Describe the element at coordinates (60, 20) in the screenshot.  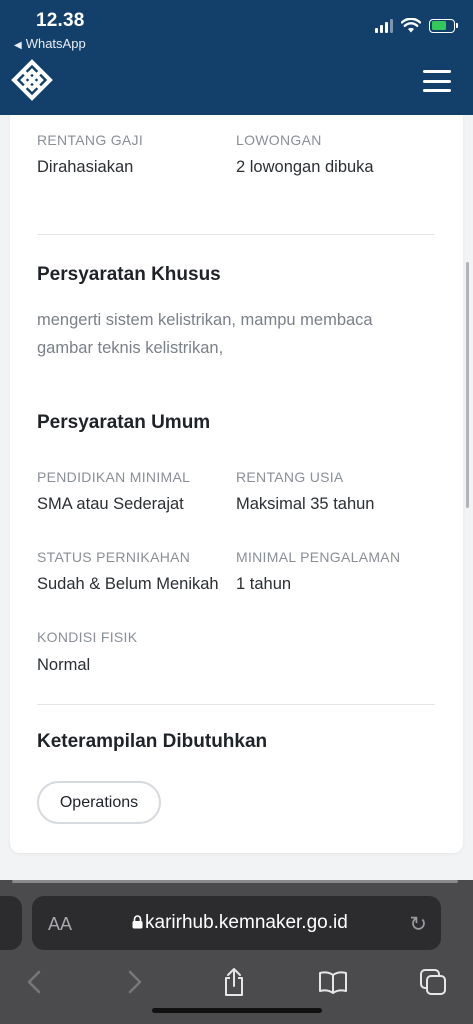
I see `status-time: 12.38` at that location.